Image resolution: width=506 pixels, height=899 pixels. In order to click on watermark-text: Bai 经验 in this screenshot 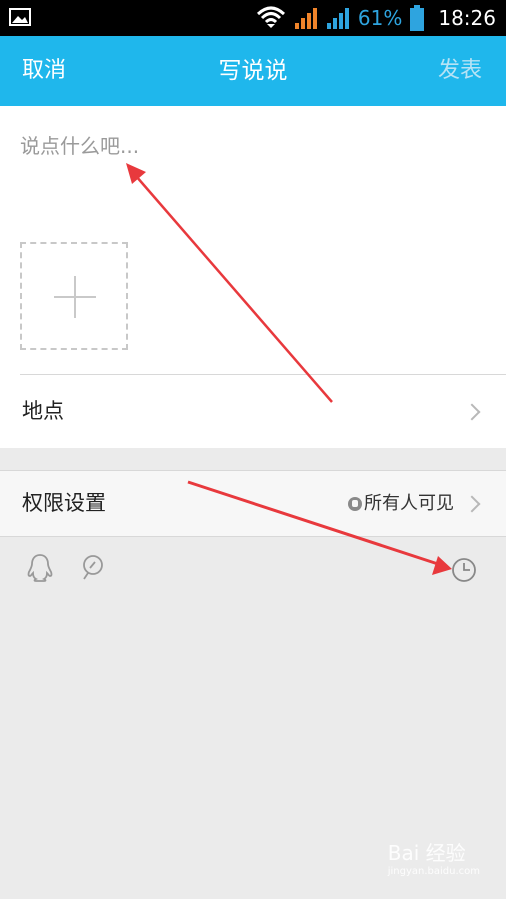, I will do `click(426, 853)`.